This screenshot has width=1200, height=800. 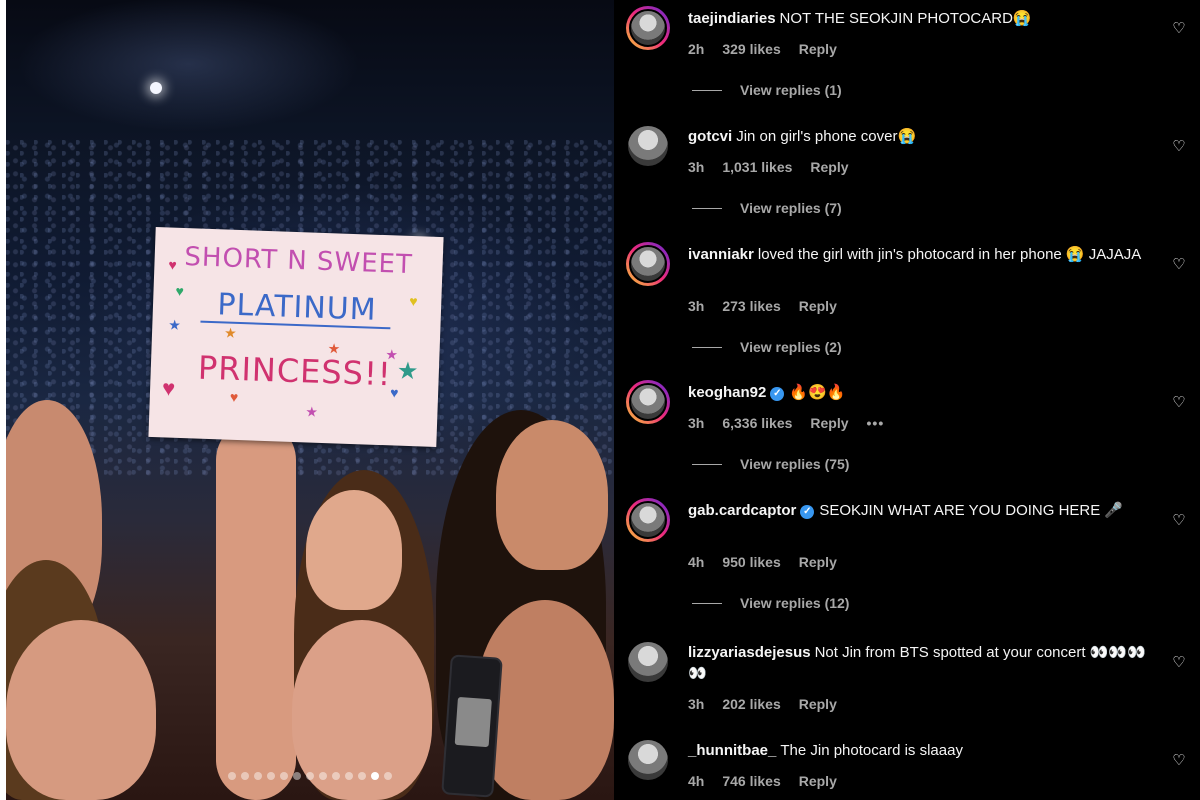 I want to click on comment-text: SEOKJIN WHAT ARE YOU DOING HERE 🎤, so click(x=971, y=510).